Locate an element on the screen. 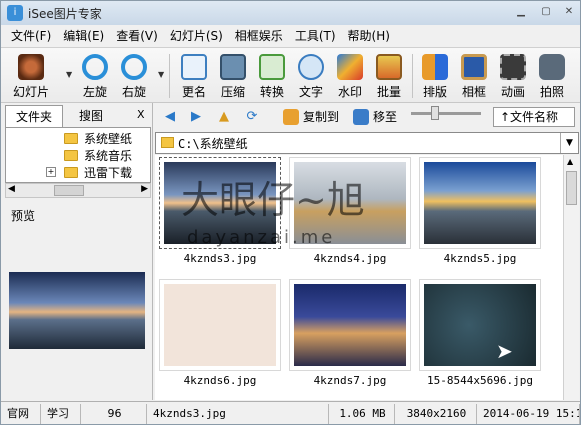 This screenshot has width=581, height=425. compress-button: 压缩 is located at coordinates (233, 78).